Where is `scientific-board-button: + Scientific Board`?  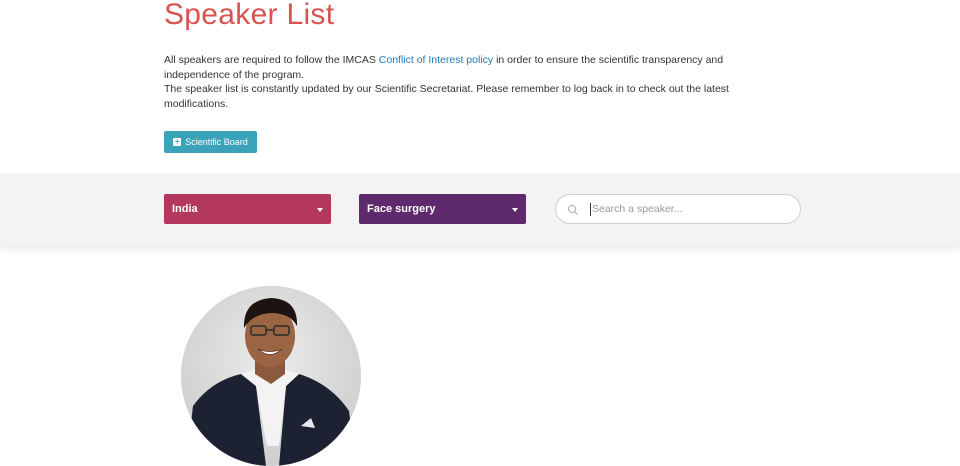
scientific-board-button: + Scientific Board is located at coordinates (210, 142).